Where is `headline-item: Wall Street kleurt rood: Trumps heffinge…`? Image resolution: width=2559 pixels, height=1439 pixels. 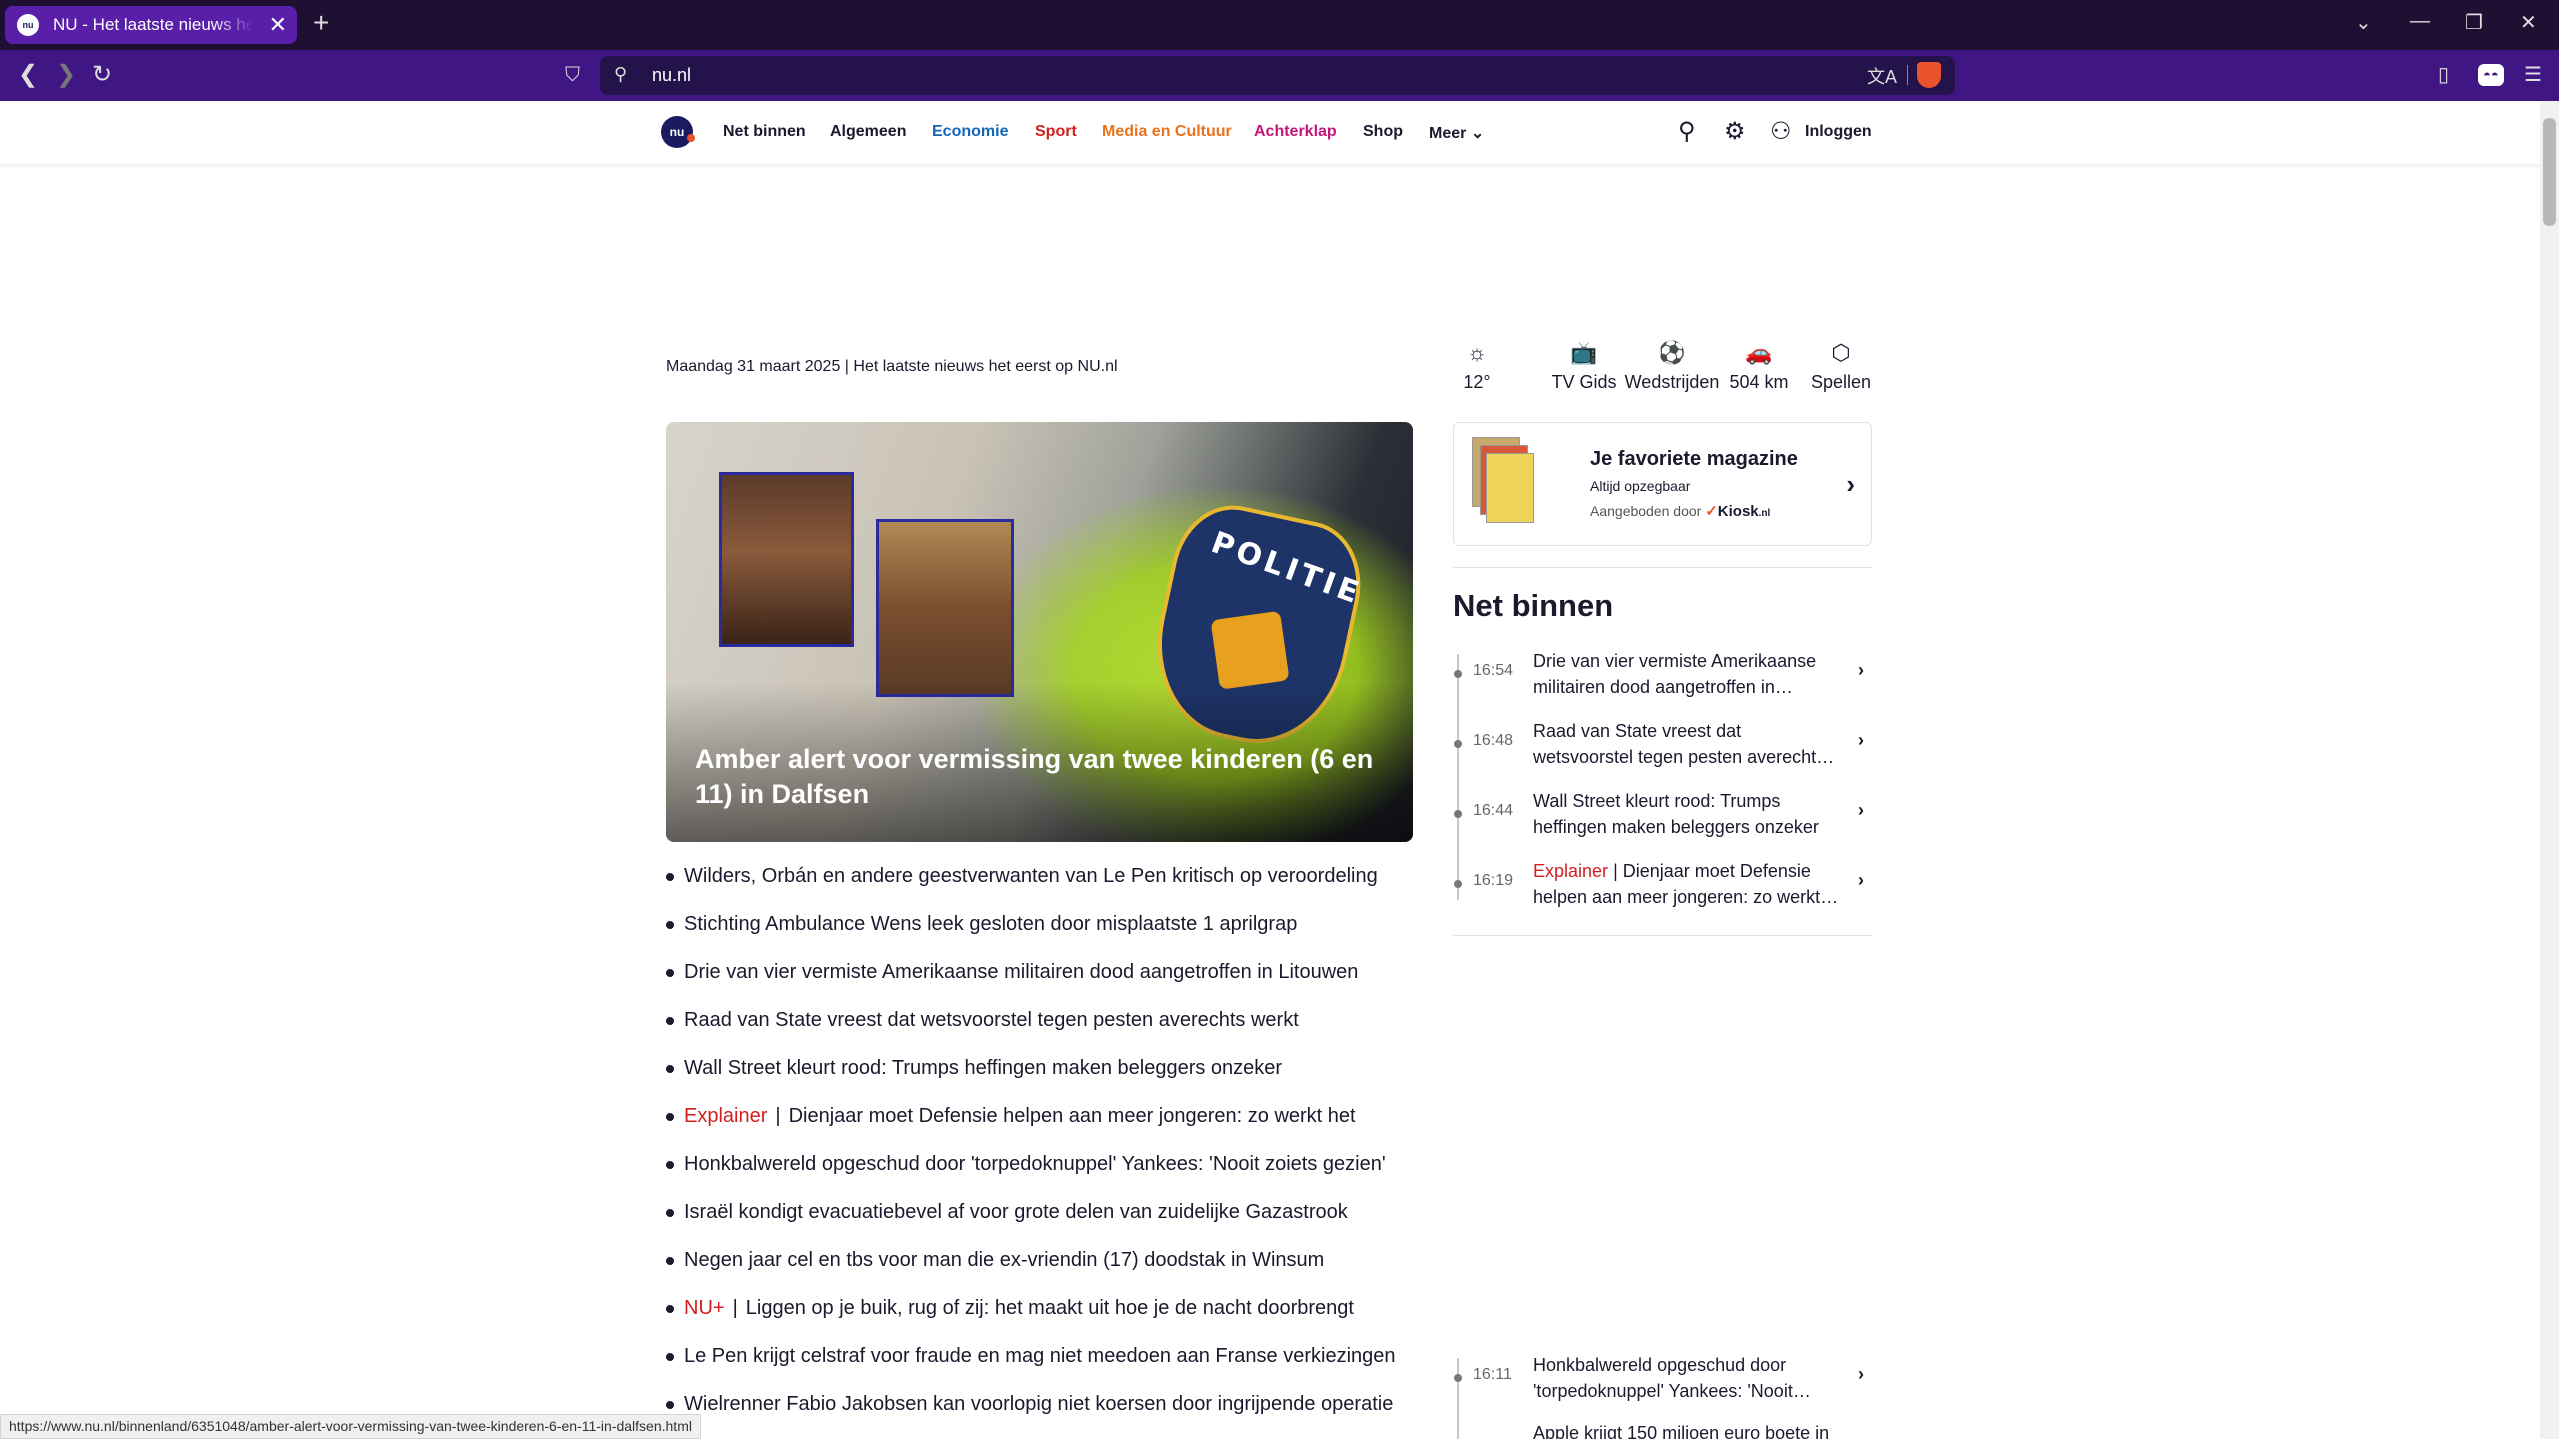 headline-item: Wall Street kleurt rood: Trumps heffinge… is located at coordinates (1046, 1074).